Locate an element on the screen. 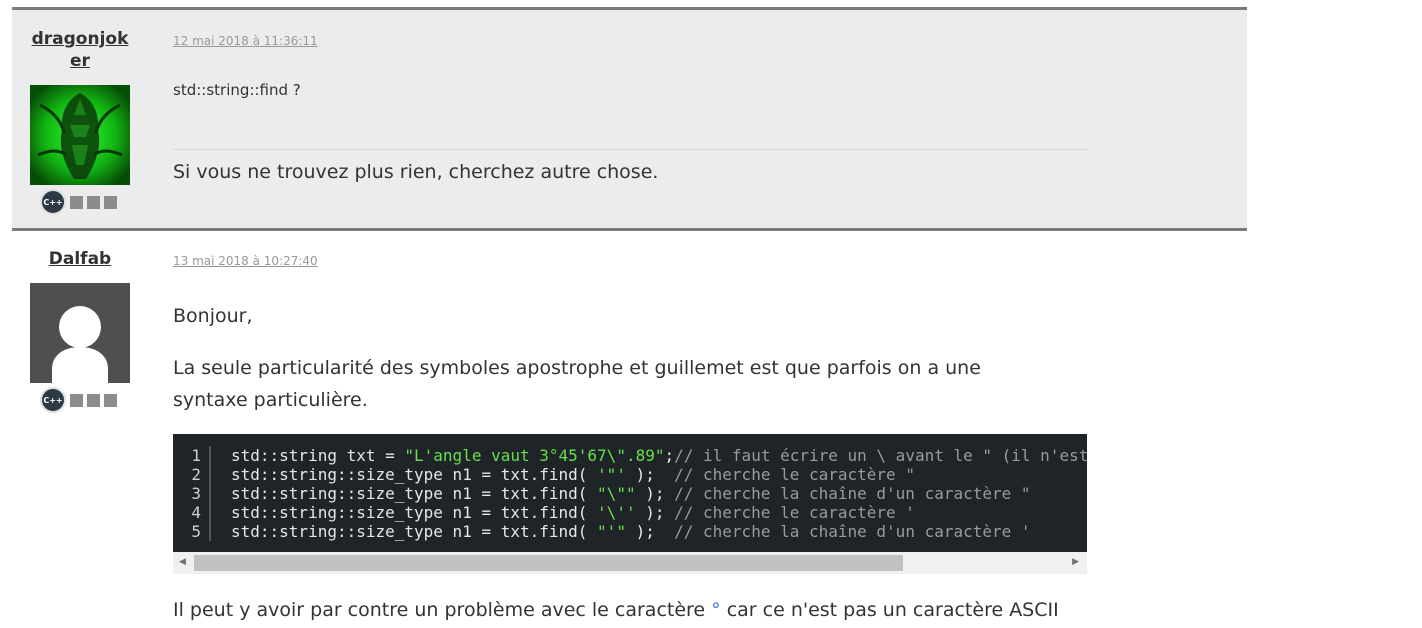  code-string: '"' is located at coordinates (611, 474).